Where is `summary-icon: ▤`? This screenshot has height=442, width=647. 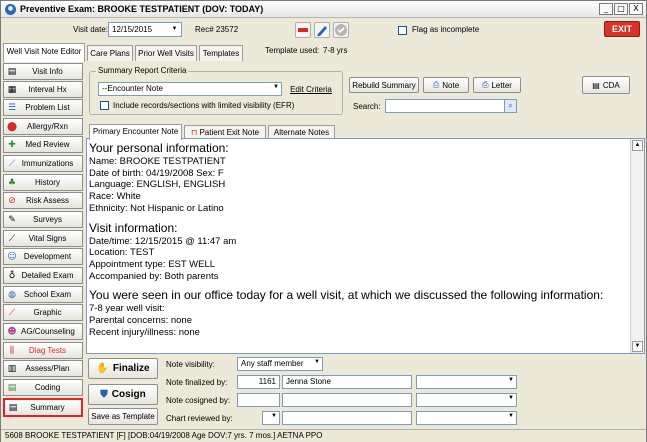 summary-icon: ▤ is located at coordinates (13, 407).